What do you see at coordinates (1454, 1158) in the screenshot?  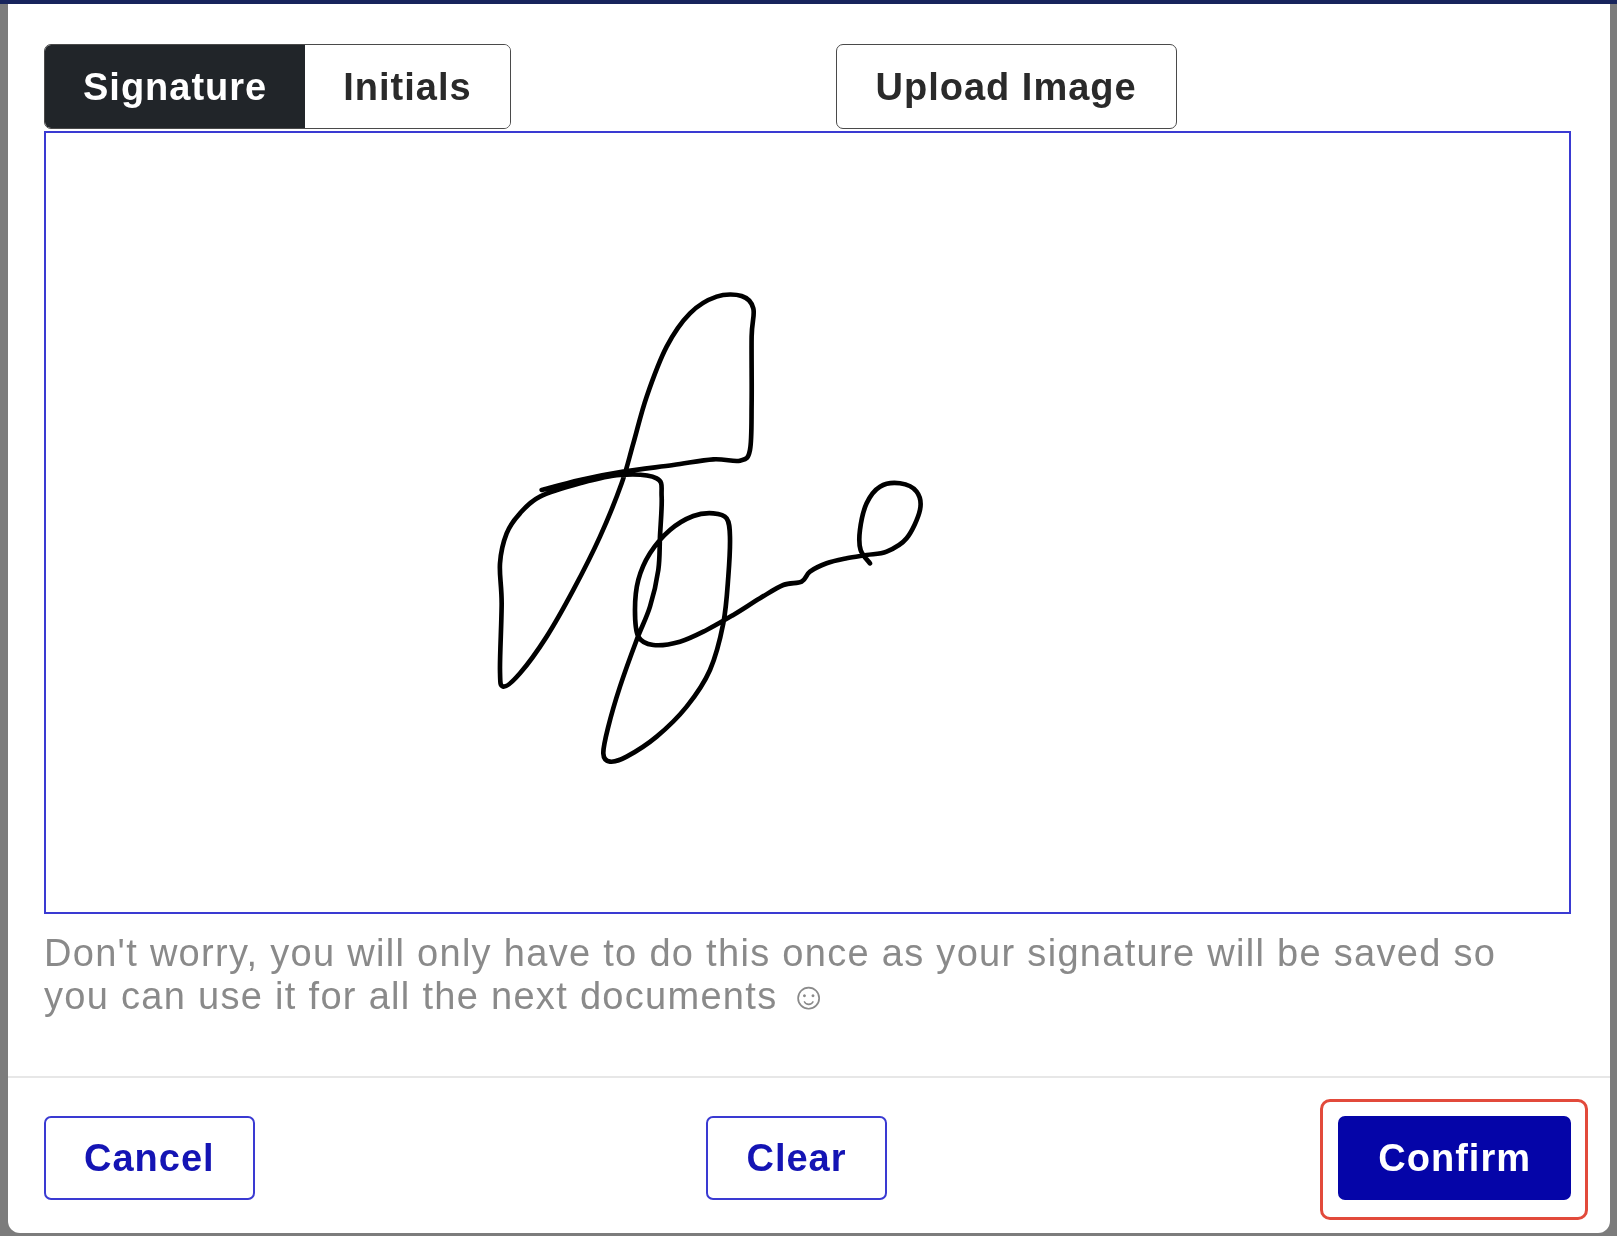 I see `confirm-button: Confirm` at bounding box center [1454, 1158].